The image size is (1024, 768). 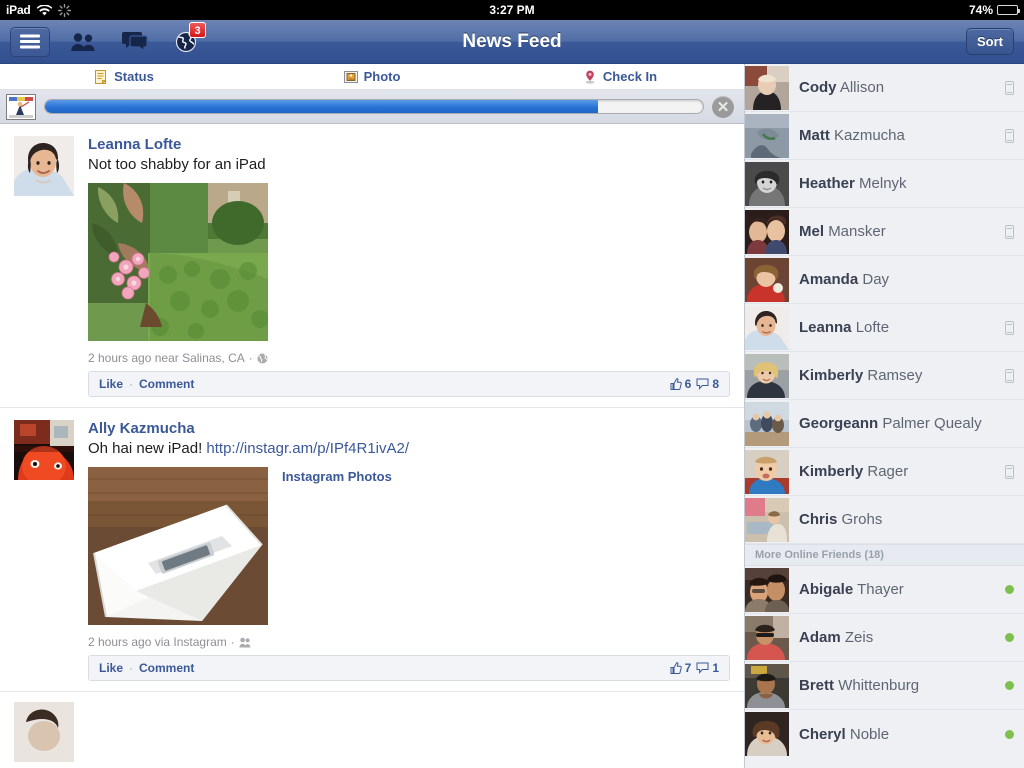 What do you see at coordinates (590, 77) in the screenshot?
I see `location-pin-icon` at bounding box center [590, 77].